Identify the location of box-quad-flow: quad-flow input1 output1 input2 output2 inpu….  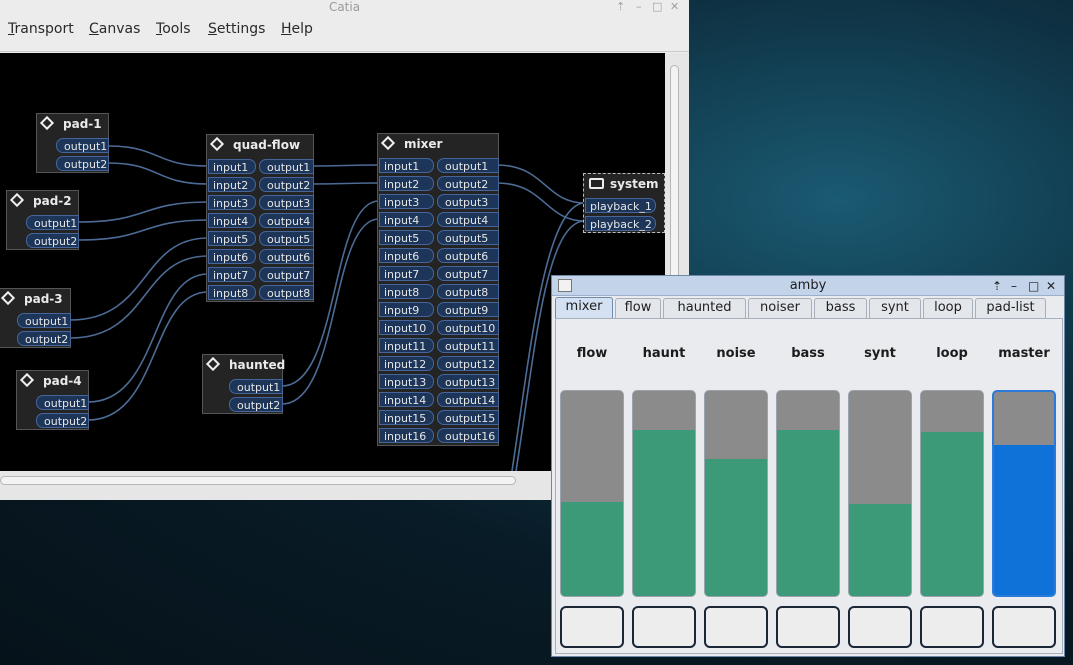
(260, 218).